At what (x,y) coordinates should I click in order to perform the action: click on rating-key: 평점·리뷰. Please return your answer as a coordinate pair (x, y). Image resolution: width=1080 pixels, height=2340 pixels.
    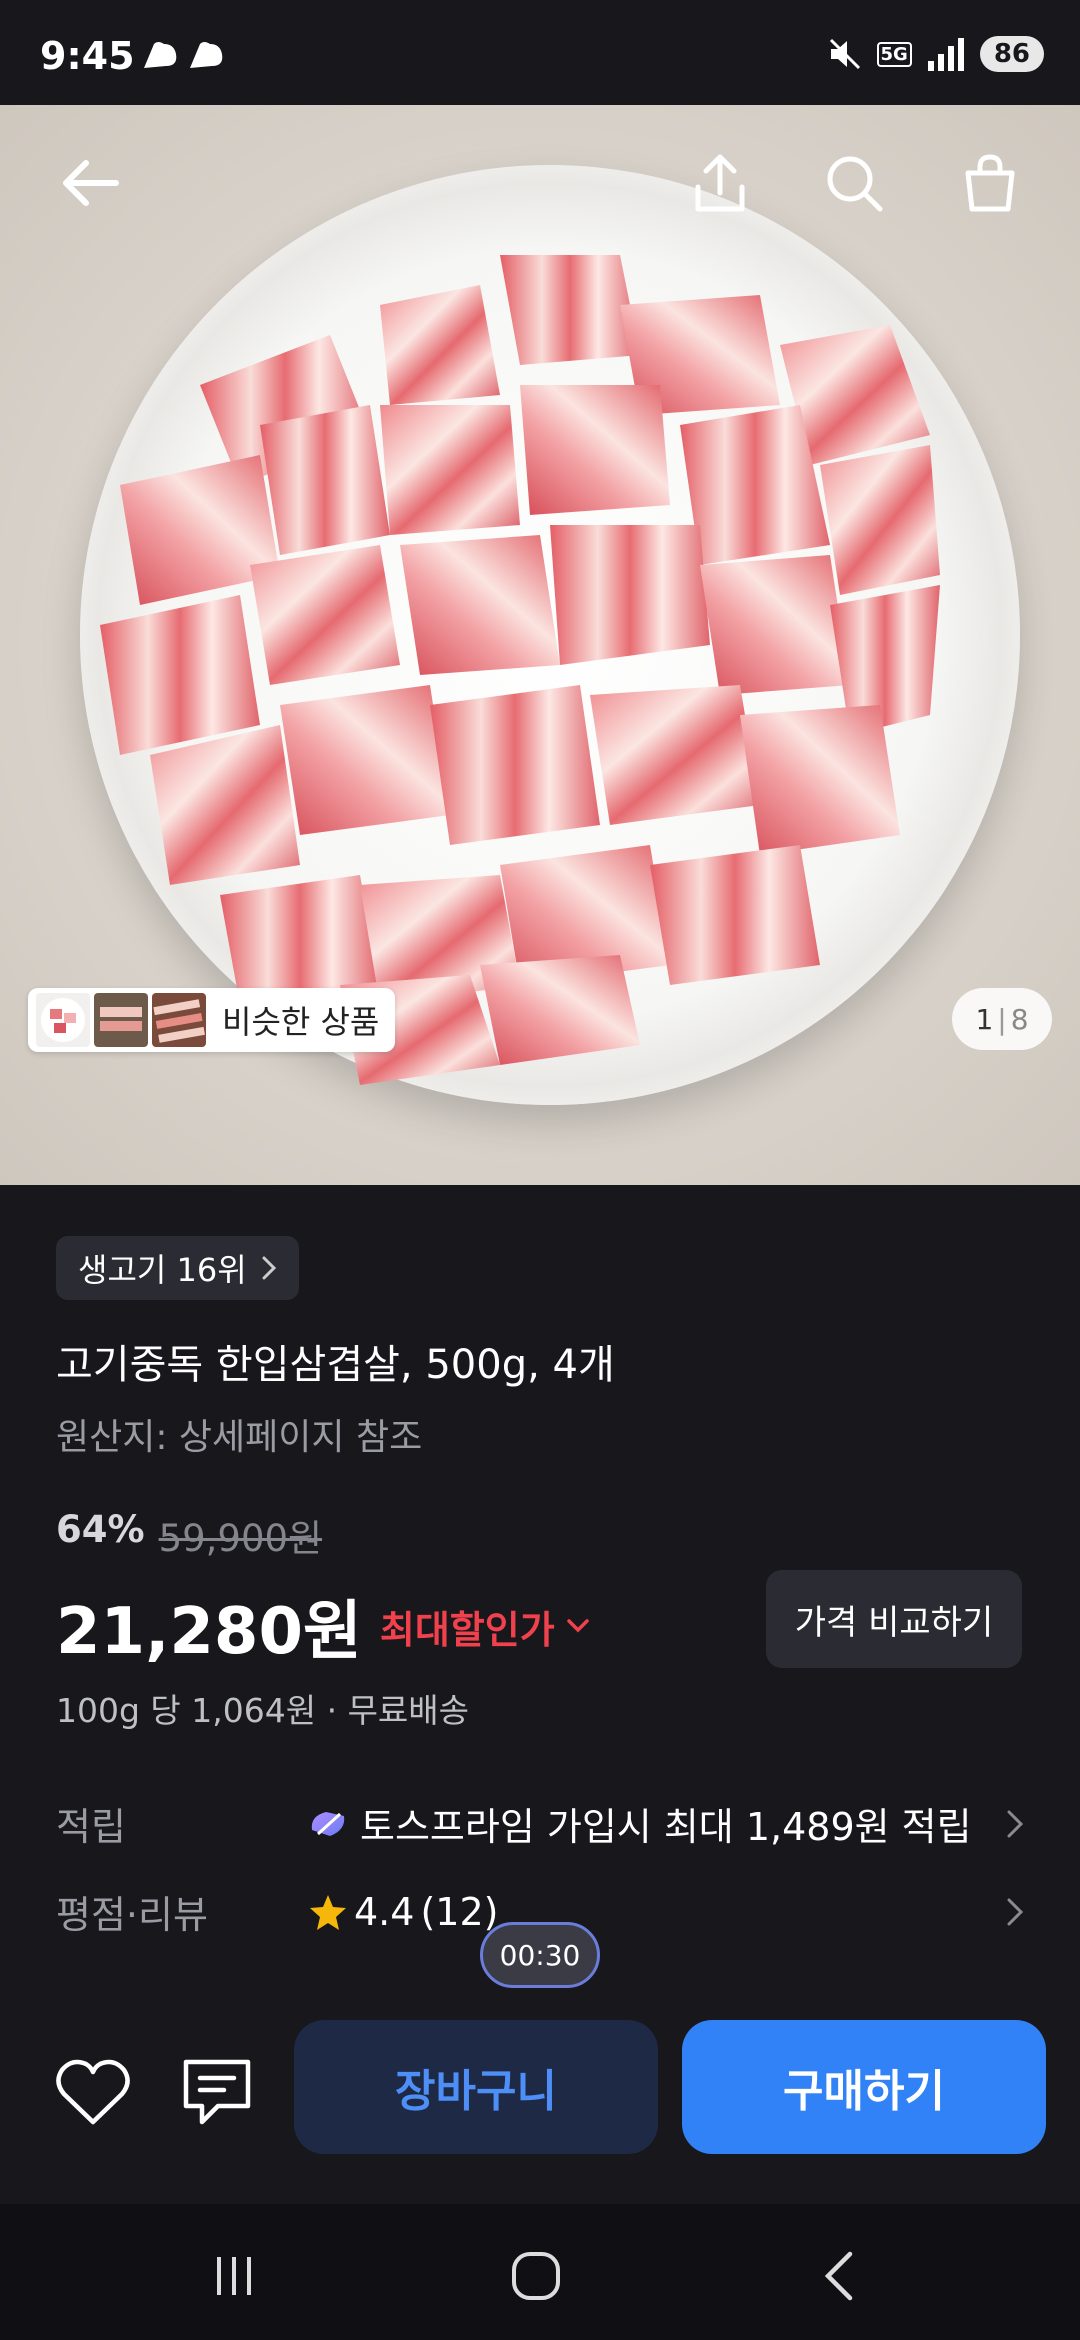
    Looking at the image, I should click on (132, 1915).